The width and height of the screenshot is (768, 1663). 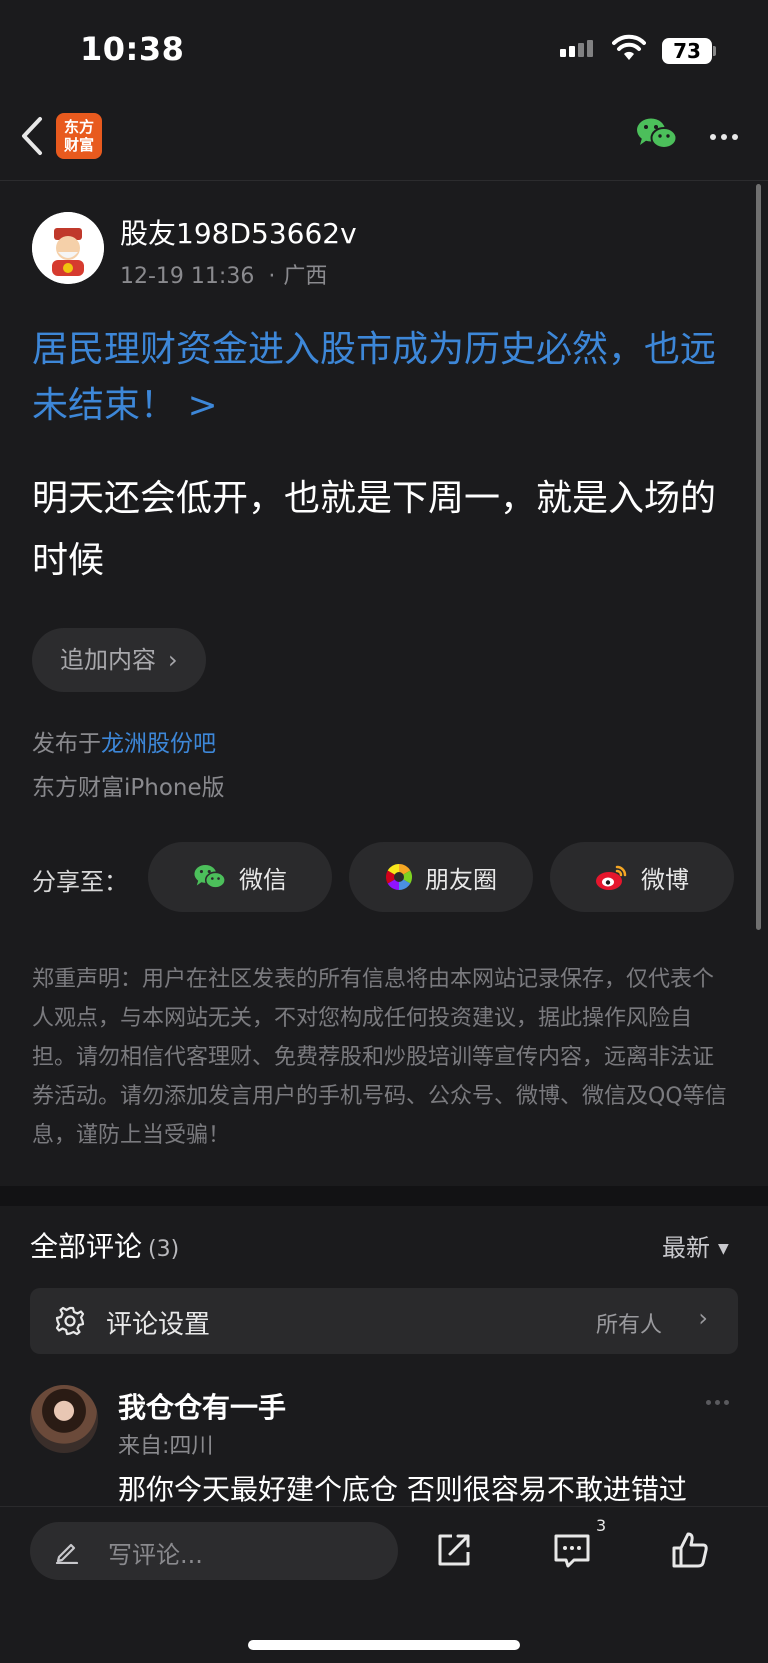 I want to click on bar-link: 龙洲股份吧, so click(x=158, y=744).